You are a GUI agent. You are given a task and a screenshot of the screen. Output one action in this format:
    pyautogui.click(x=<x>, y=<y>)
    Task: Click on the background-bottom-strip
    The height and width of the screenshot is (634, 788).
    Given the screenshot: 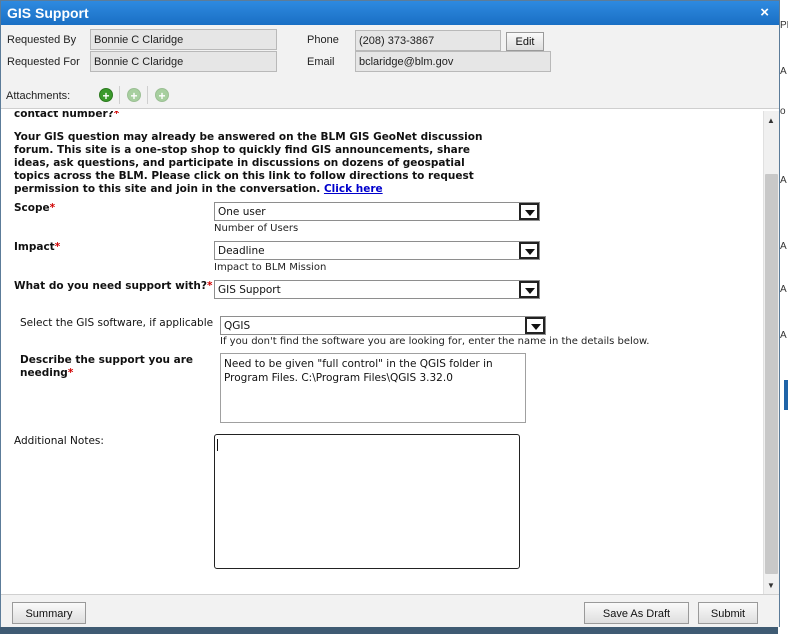 What is the action you would take?
    pyautogui.click(x=389, y=630)
    